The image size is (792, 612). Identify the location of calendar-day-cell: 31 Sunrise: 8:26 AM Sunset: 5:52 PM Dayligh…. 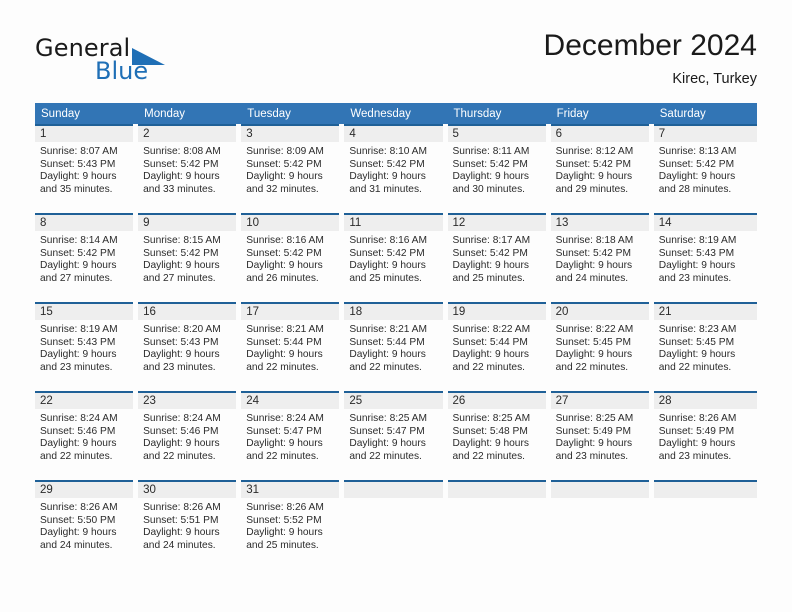
(293, 524).